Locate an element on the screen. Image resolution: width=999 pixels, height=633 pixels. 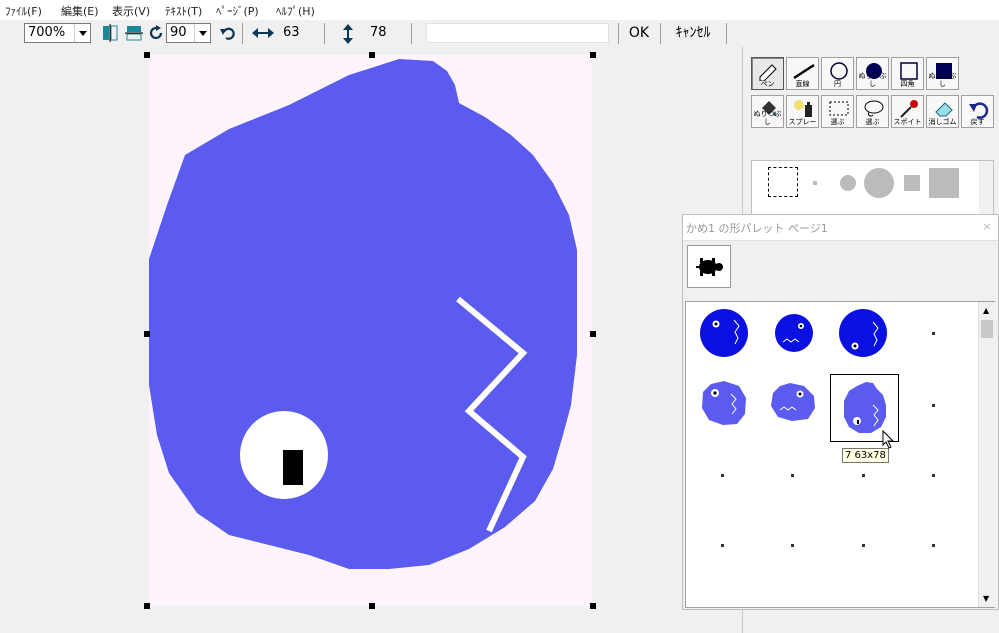
tool-line: 直線 is located at coordinates (802, 73).